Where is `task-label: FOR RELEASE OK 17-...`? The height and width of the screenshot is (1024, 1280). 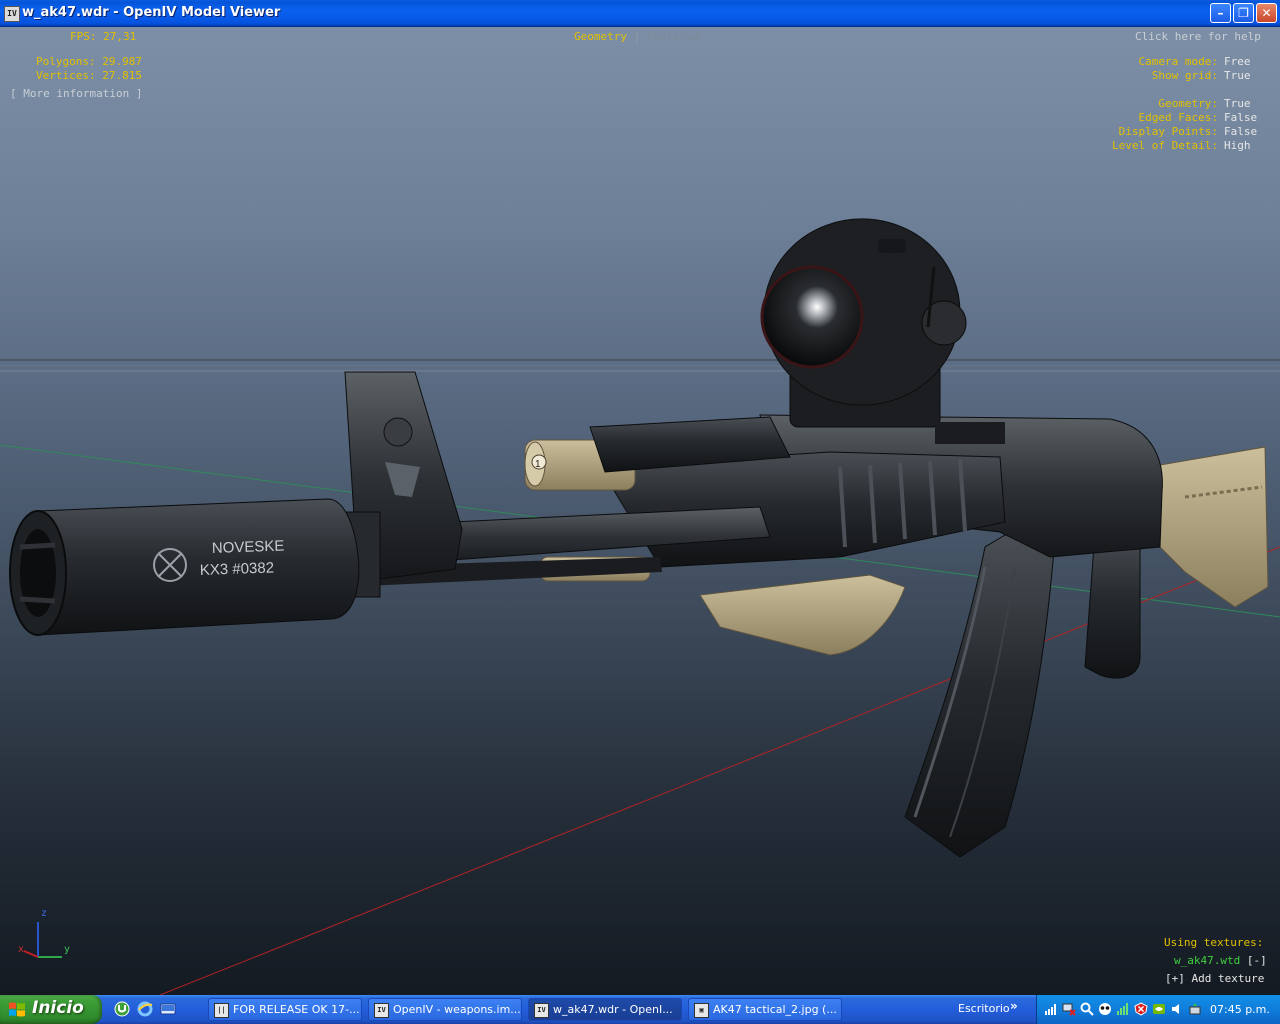 task-label: FOR RELEASE OK 17-... is located at coordinates (296, 1009).